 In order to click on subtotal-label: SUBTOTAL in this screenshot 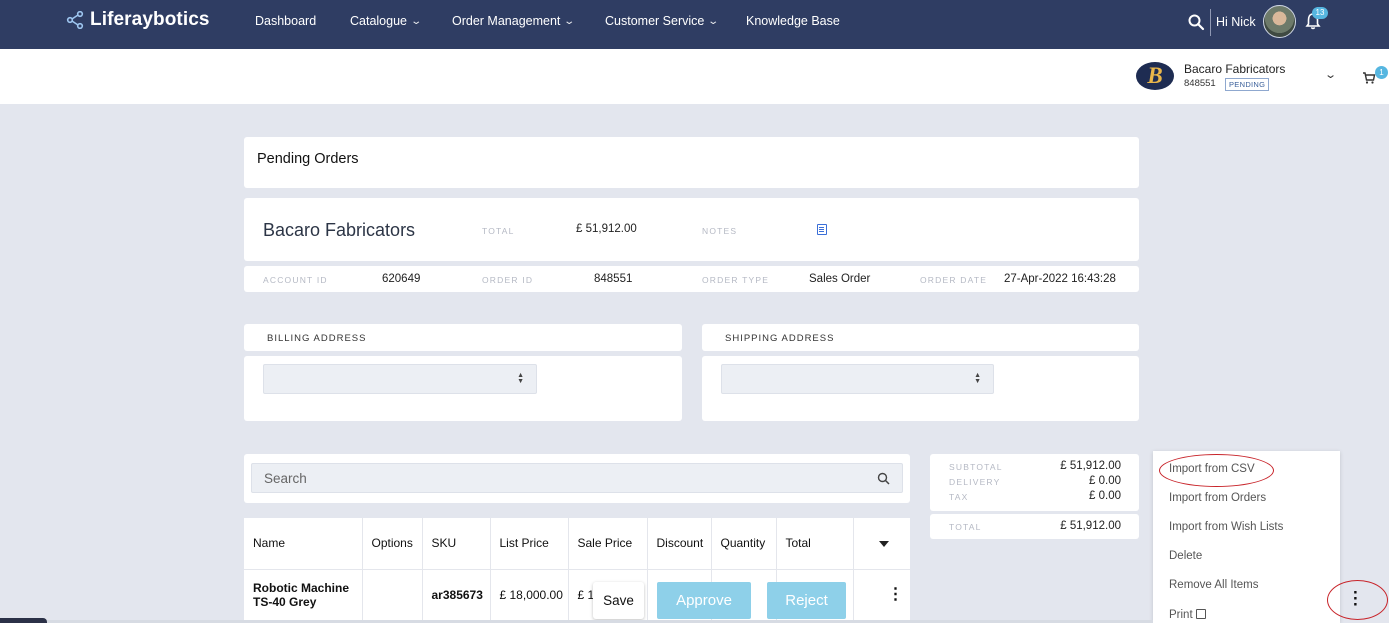, I will do `click(976, 467)`.